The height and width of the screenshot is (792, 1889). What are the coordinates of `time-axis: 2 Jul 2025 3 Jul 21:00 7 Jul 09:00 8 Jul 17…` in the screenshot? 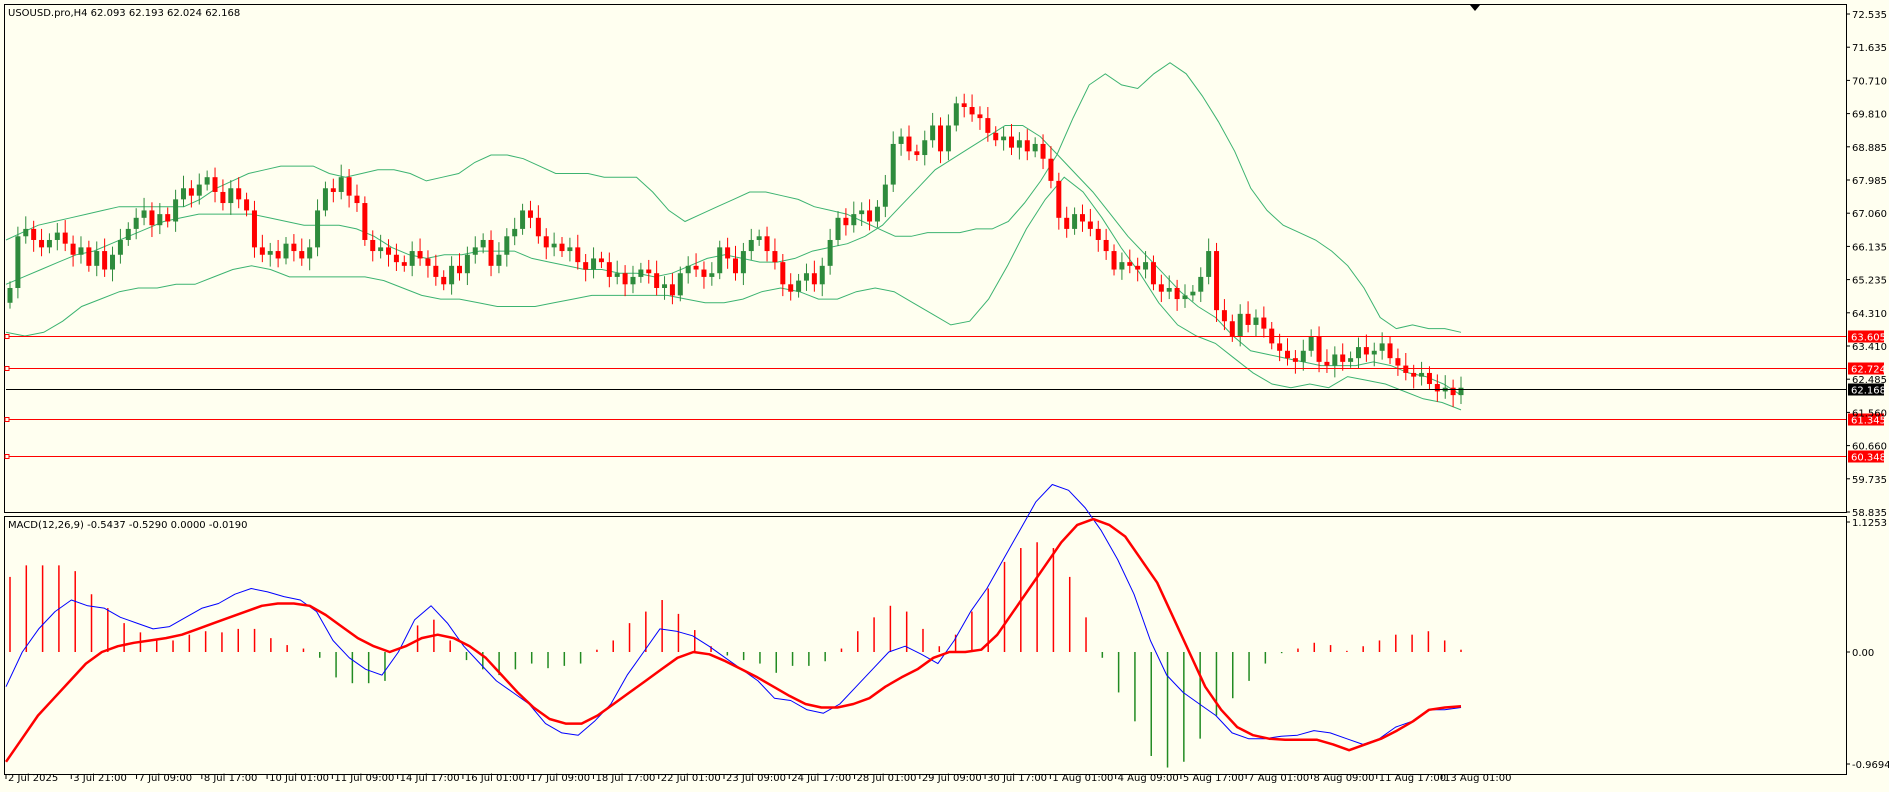 It's located at (758, 778).